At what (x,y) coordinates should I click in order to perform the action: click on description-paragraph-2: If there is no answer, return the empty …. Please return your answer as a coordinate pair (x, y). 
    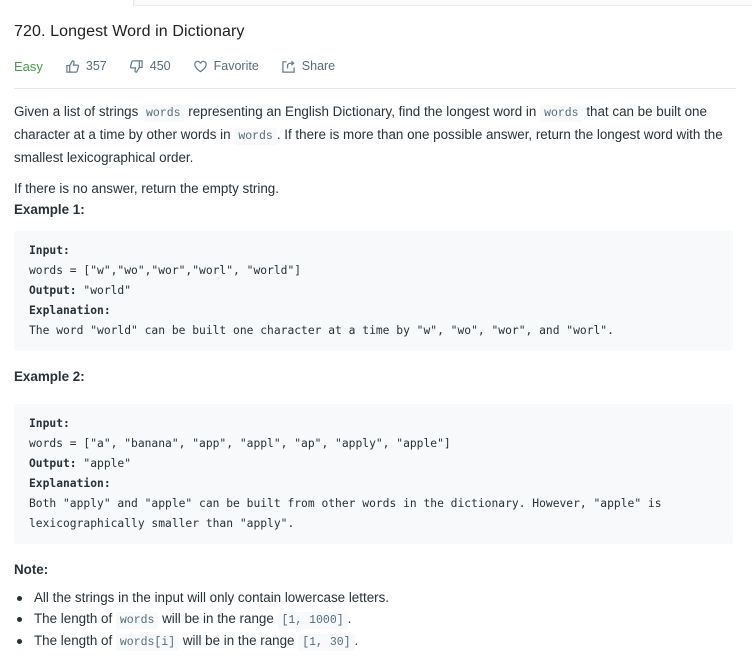
    Looking at the image, I should click on (146, 188).